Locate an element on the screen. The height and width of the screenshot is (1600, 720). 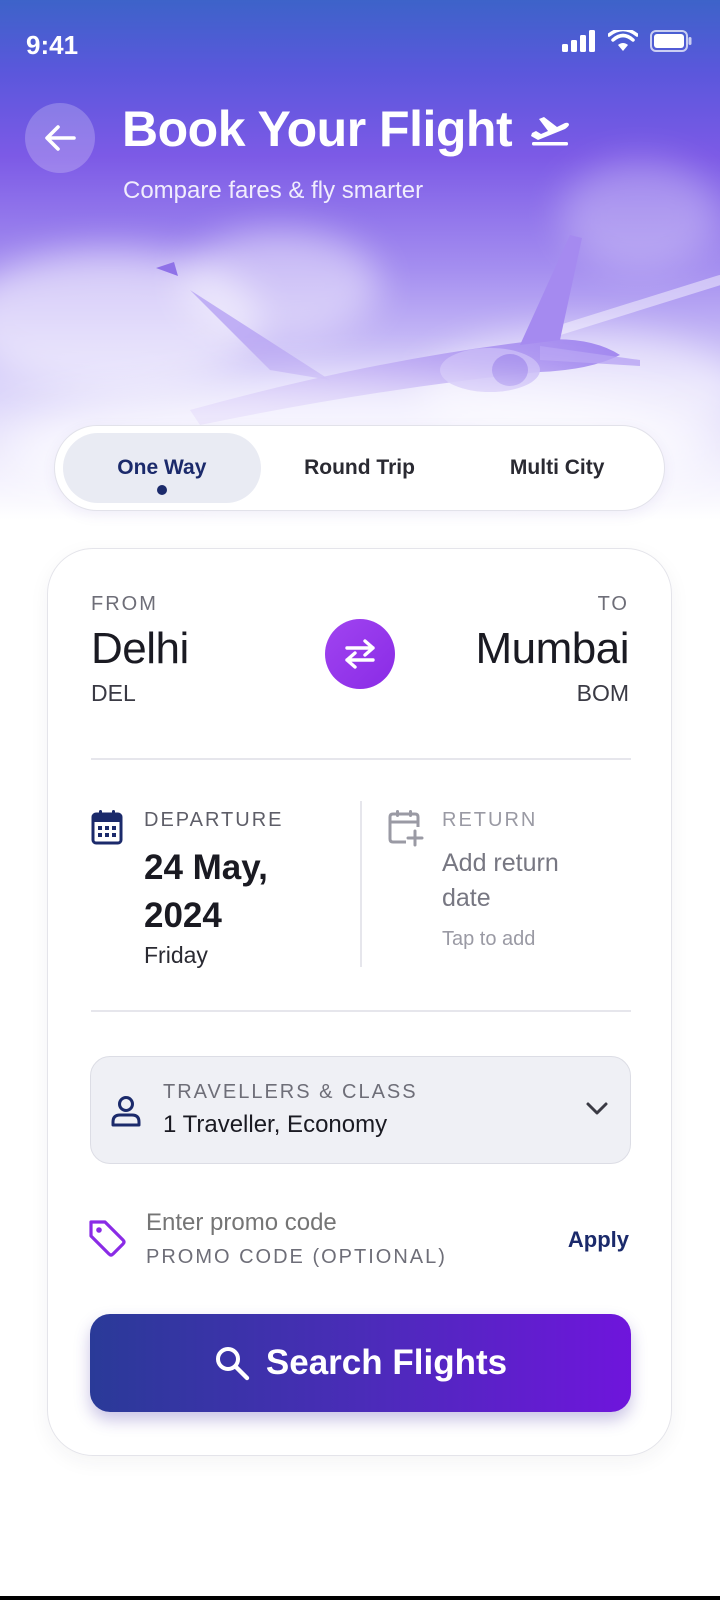
departure-field: DEPARTURE 24 May, 2024 Friday is located at coordinates (186, 888).